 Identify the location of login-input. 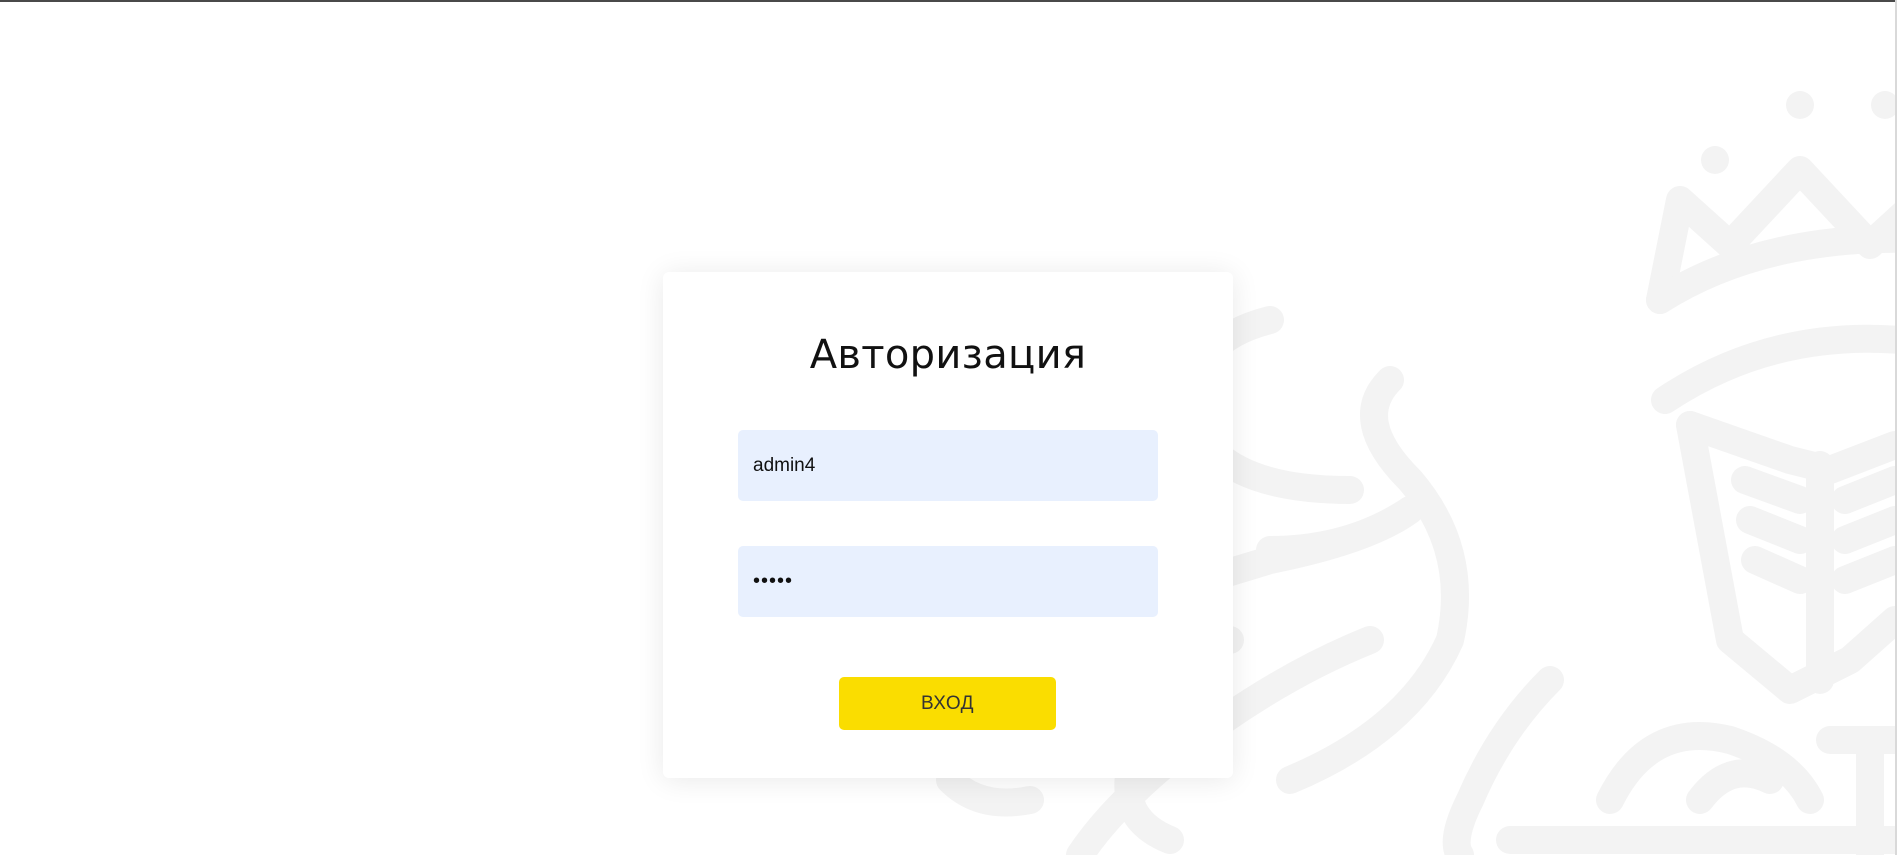
(948, 465).